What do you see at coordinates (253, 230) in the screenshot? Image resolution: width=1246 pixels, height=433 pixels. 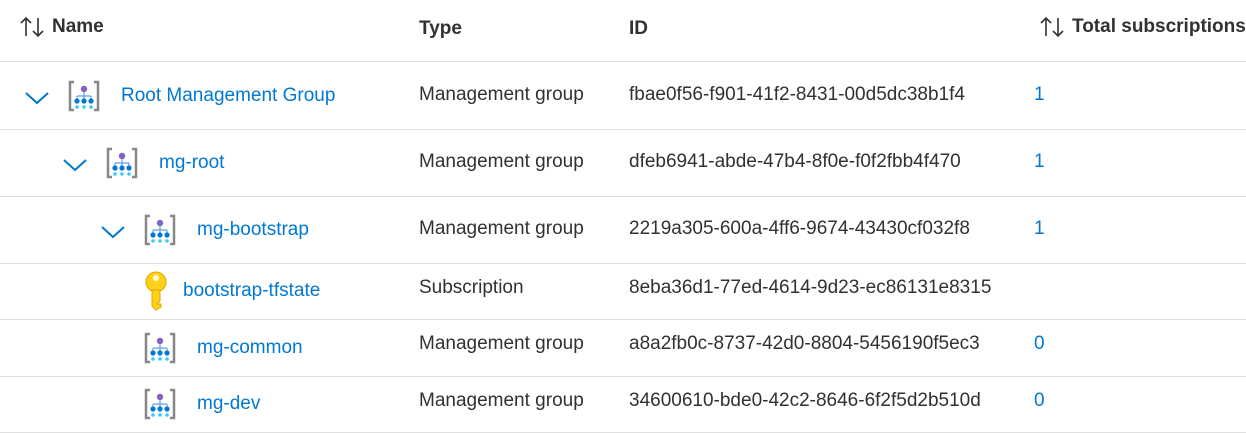 I see `row-name-link: mg-bootstrap` at bounding box center [253, 230].